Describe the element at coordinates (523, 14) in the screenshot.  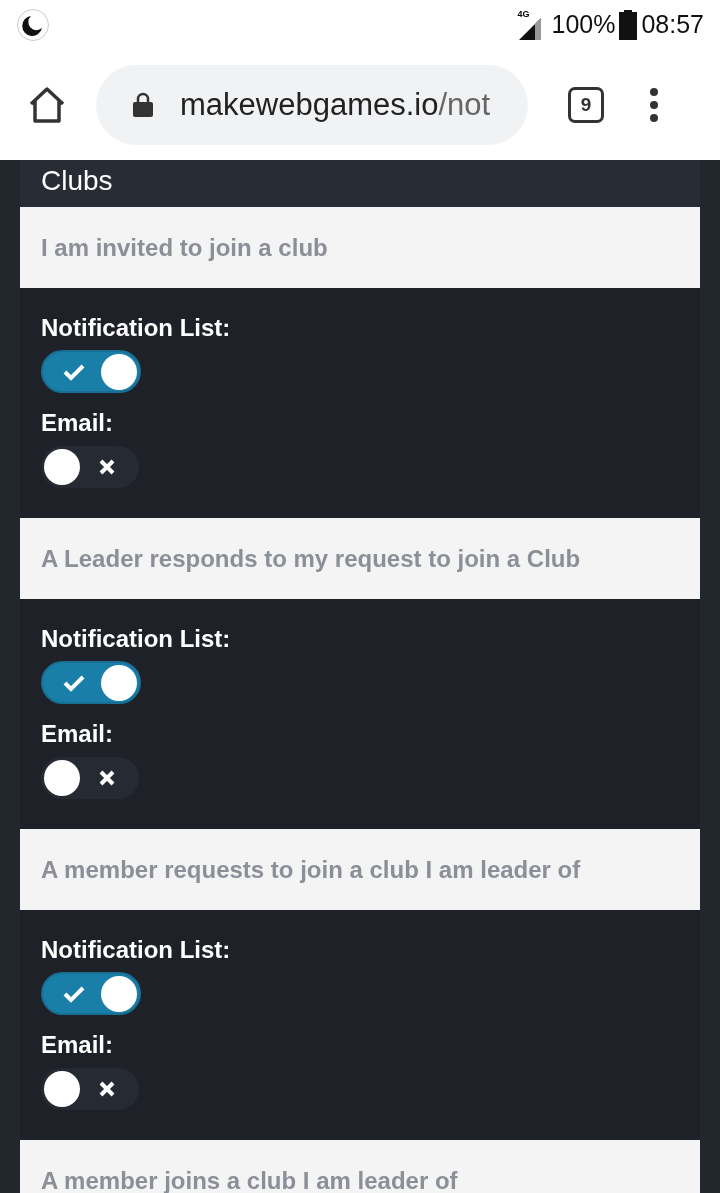
I see `network-label: 4G` at that location.